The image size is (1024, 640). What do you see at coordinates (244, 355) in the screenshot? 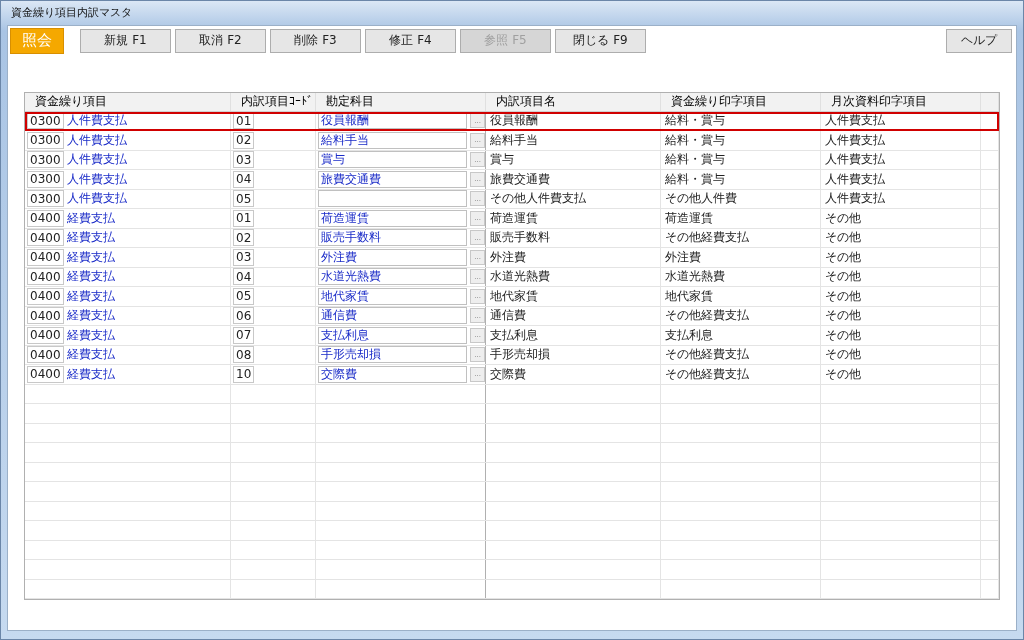
I see `code-field: 08` at bounding box center [244, 355].